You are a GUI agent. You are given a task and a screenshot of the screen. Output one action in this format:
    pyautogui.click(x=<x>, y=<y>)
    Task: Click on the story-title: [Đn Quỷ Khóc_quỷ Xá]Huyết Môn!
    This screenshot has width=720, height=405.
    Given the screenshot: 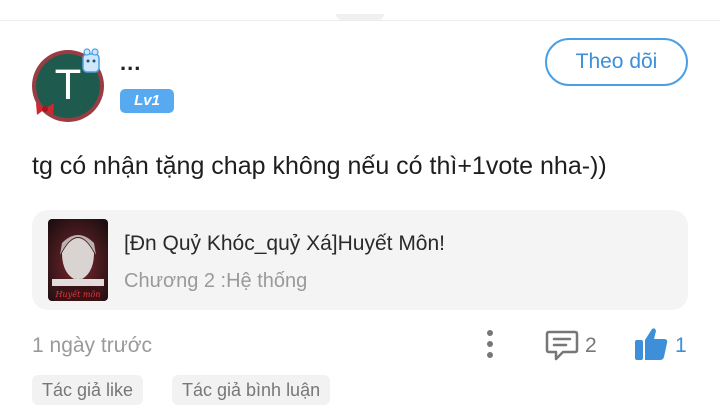 What is the action you would take?
    pyautogui.click(x=284, y=243)
    